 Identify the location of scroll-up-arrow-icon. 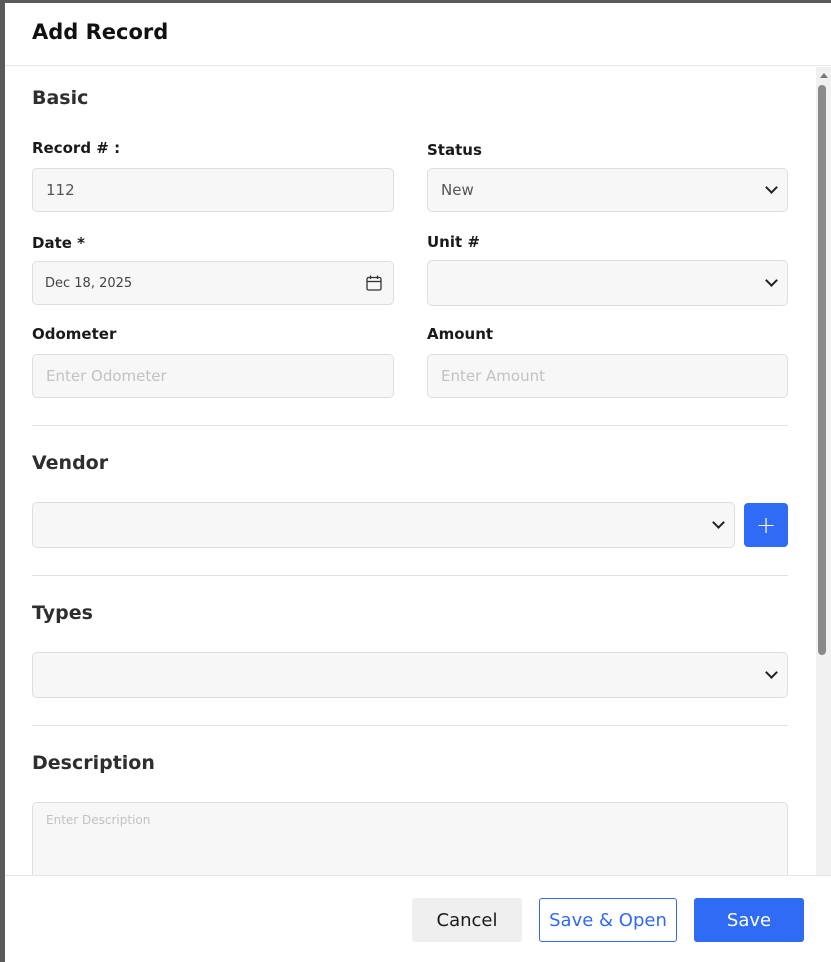
(824, 75).